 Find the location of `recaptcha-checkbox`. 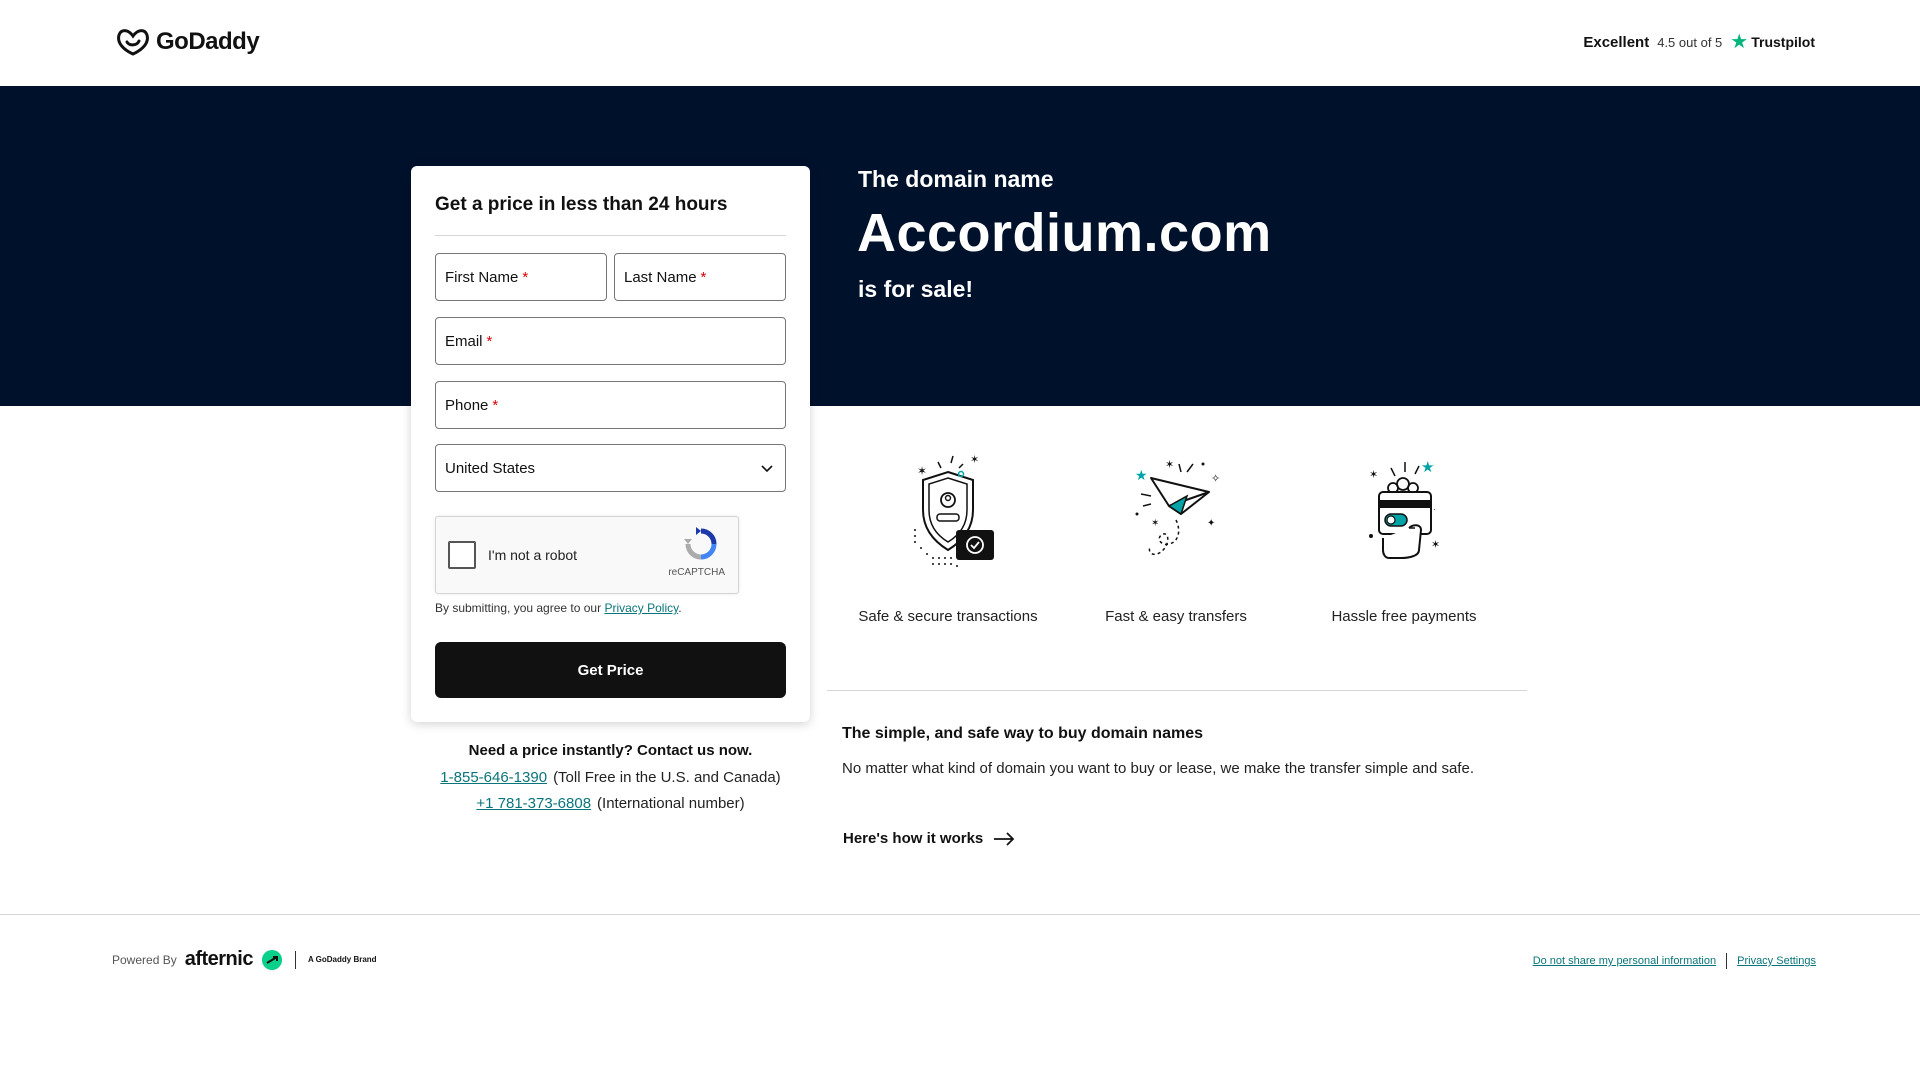

recaptcha-checkbox is located at coordinates (462, 555).